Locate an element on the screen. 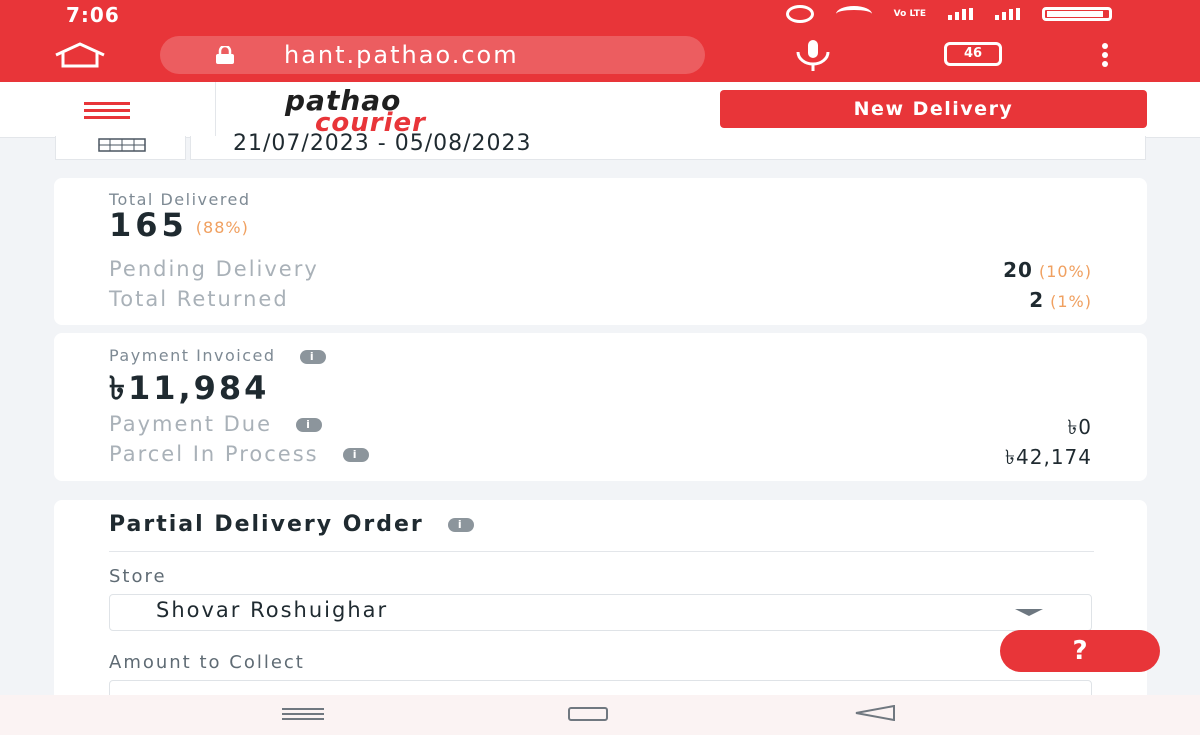  total-returned-value: 2 is located at coordinates (1037, 300).